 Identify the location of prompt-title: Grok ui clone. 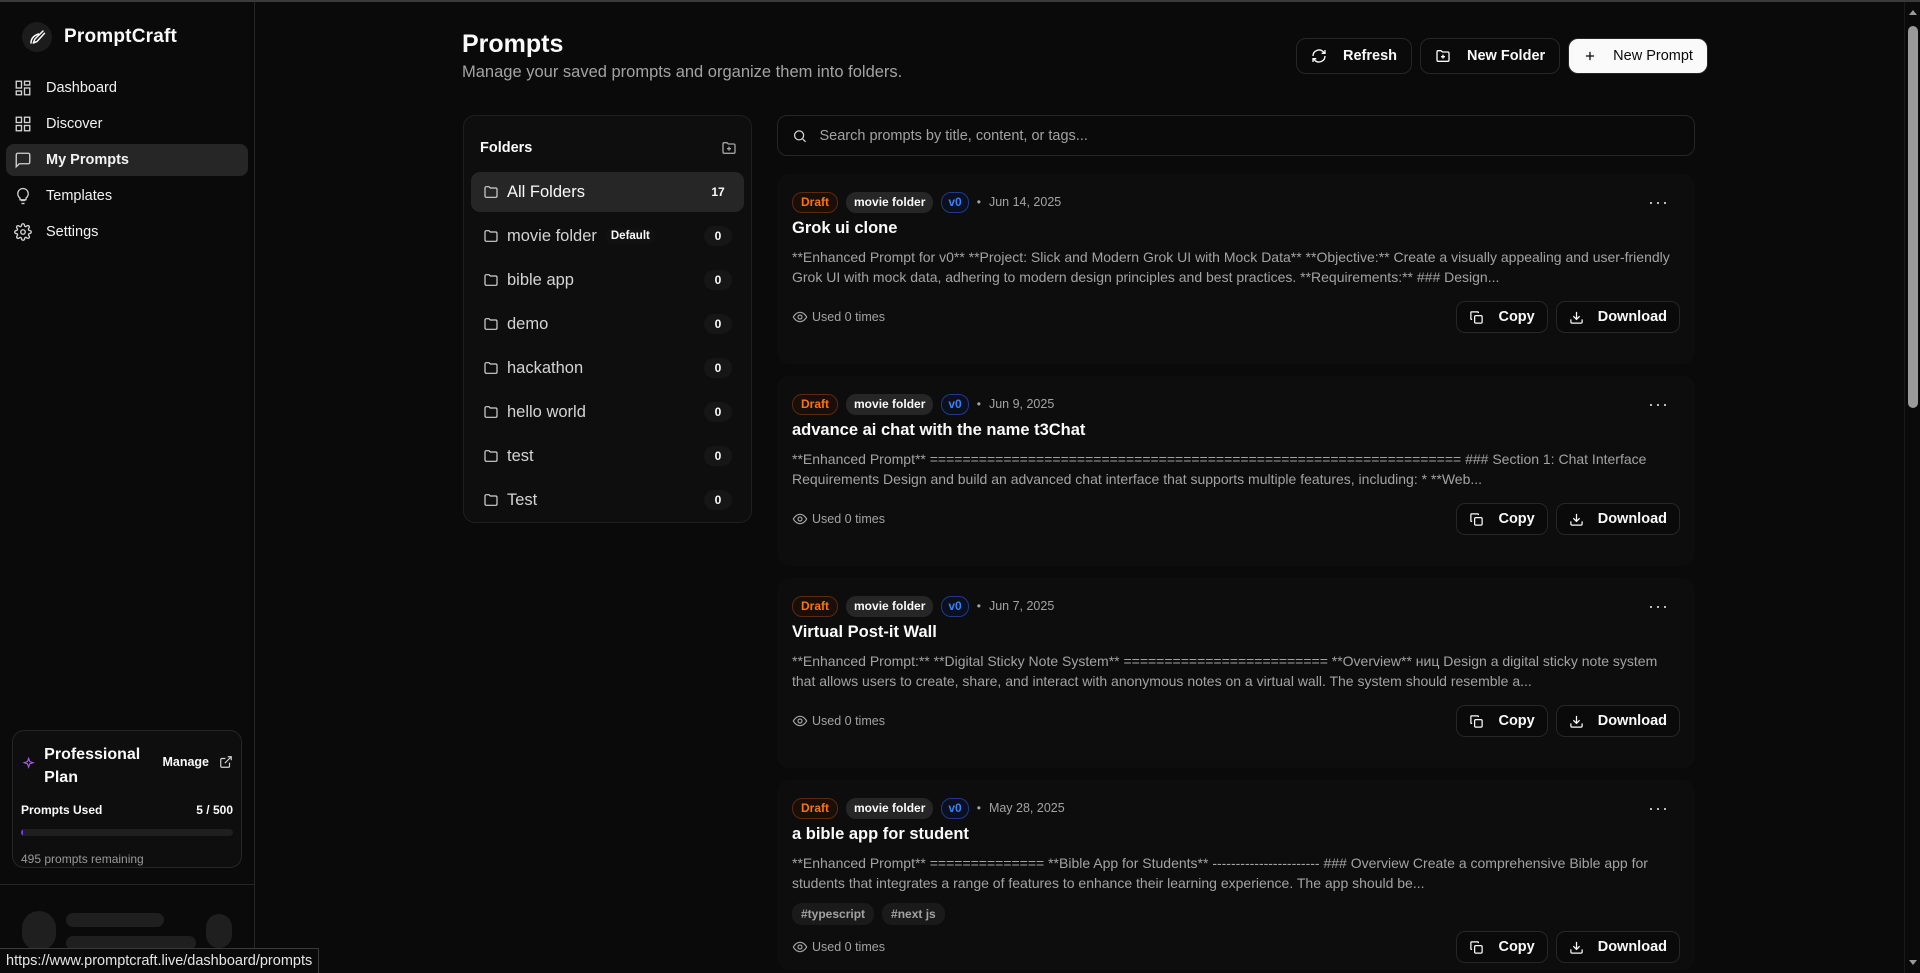
(1235, 228).